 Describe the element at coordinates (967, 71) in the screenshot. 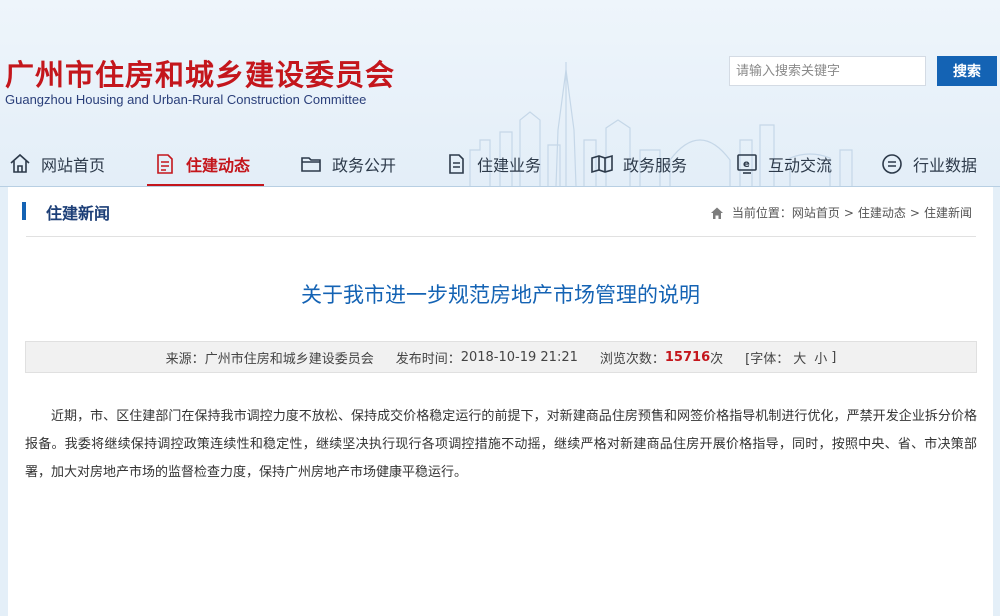

I see `search-button: 搜索` at that location.